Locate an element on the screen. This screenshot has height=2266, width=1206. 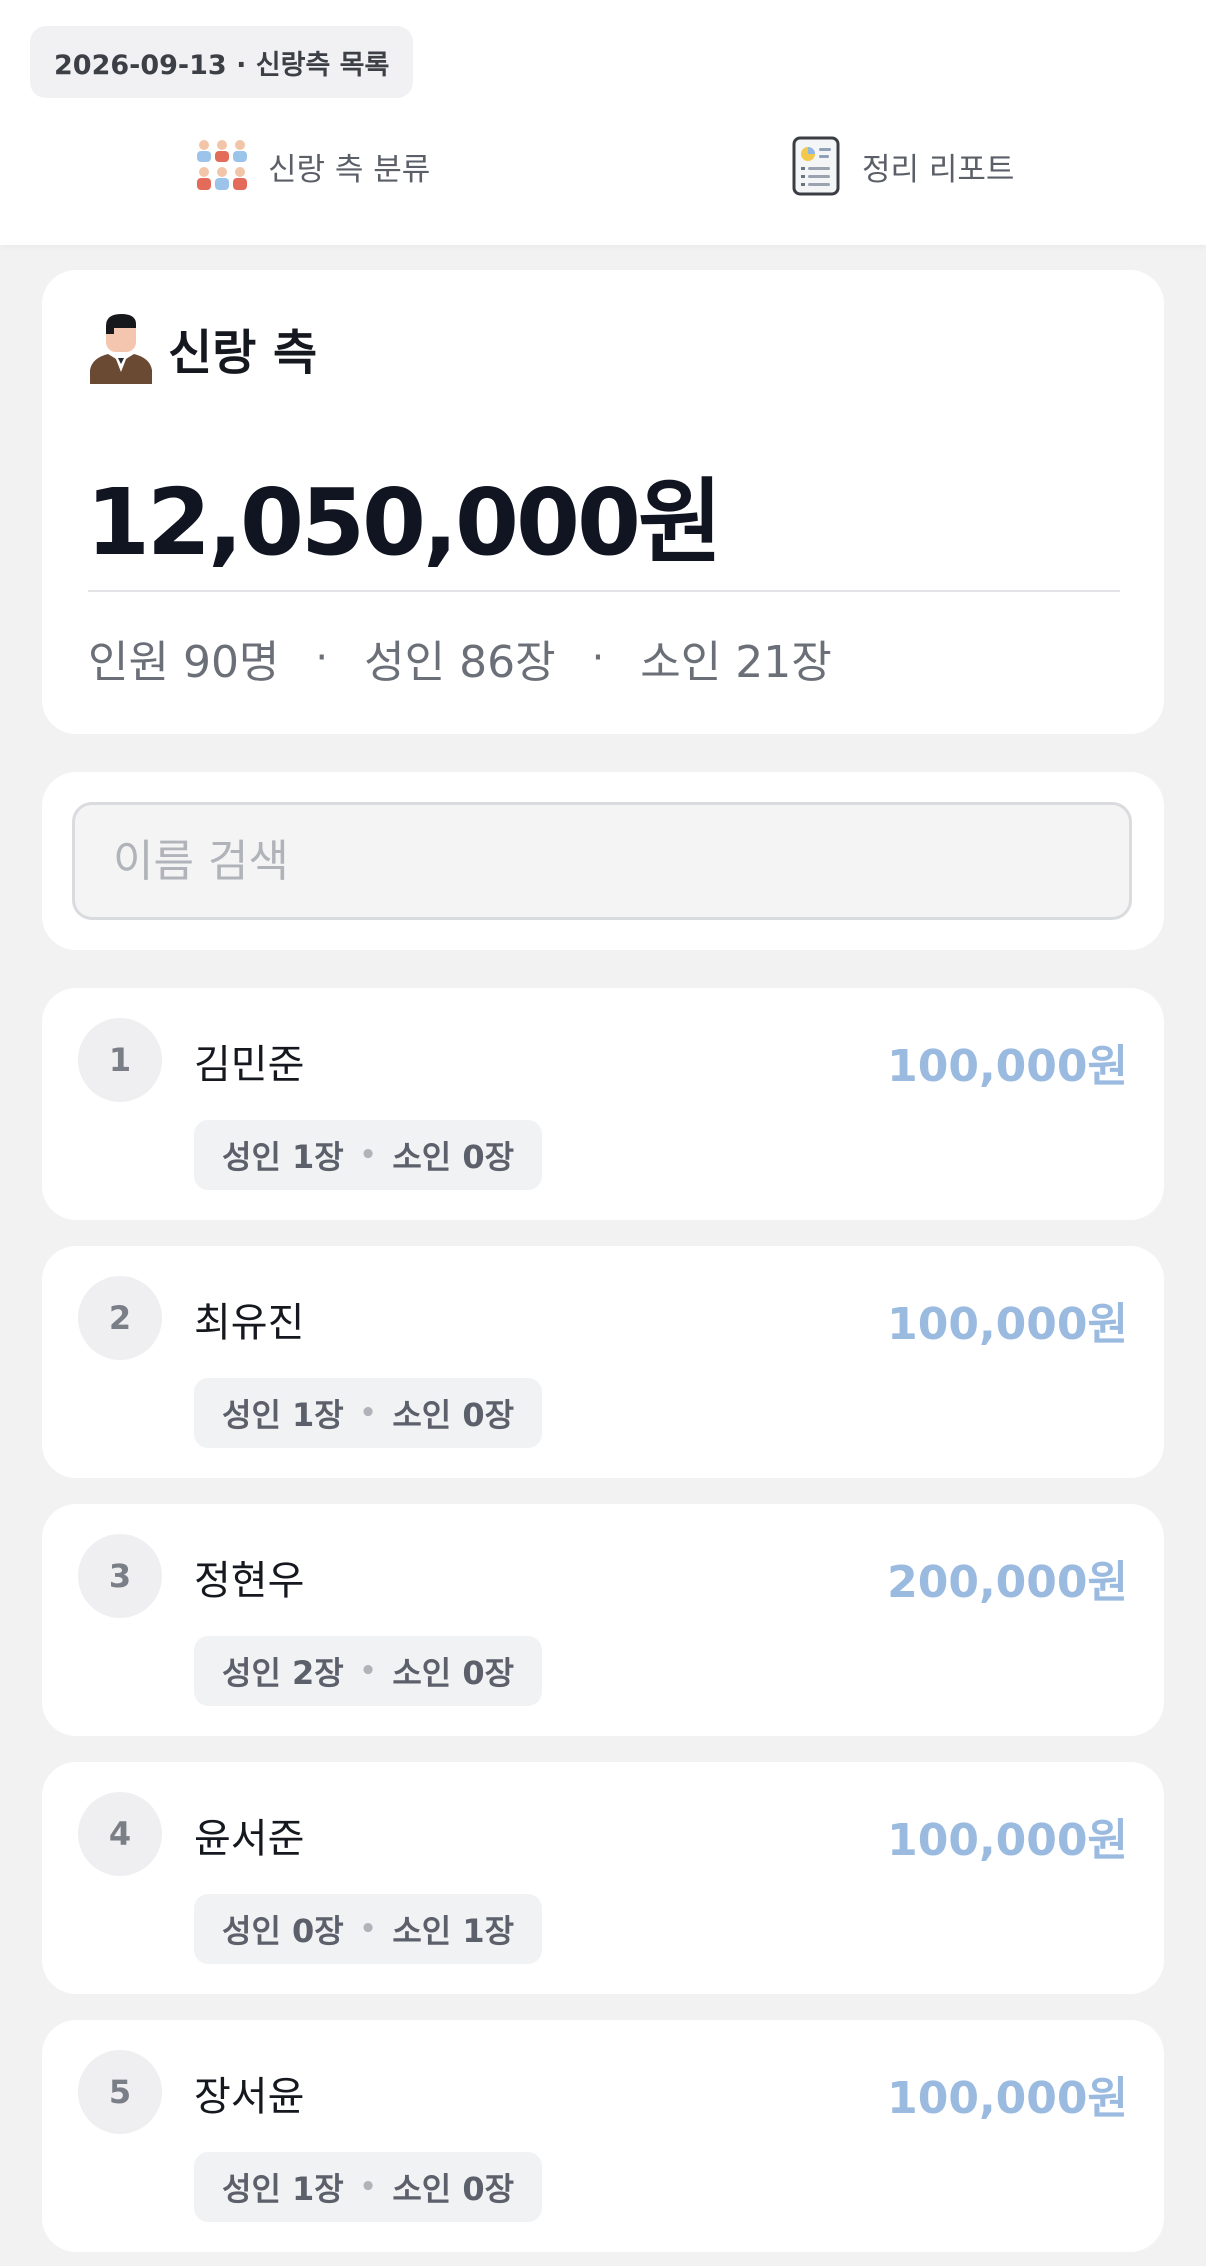
row-number: 3 is located at coordinates (120, 1576).